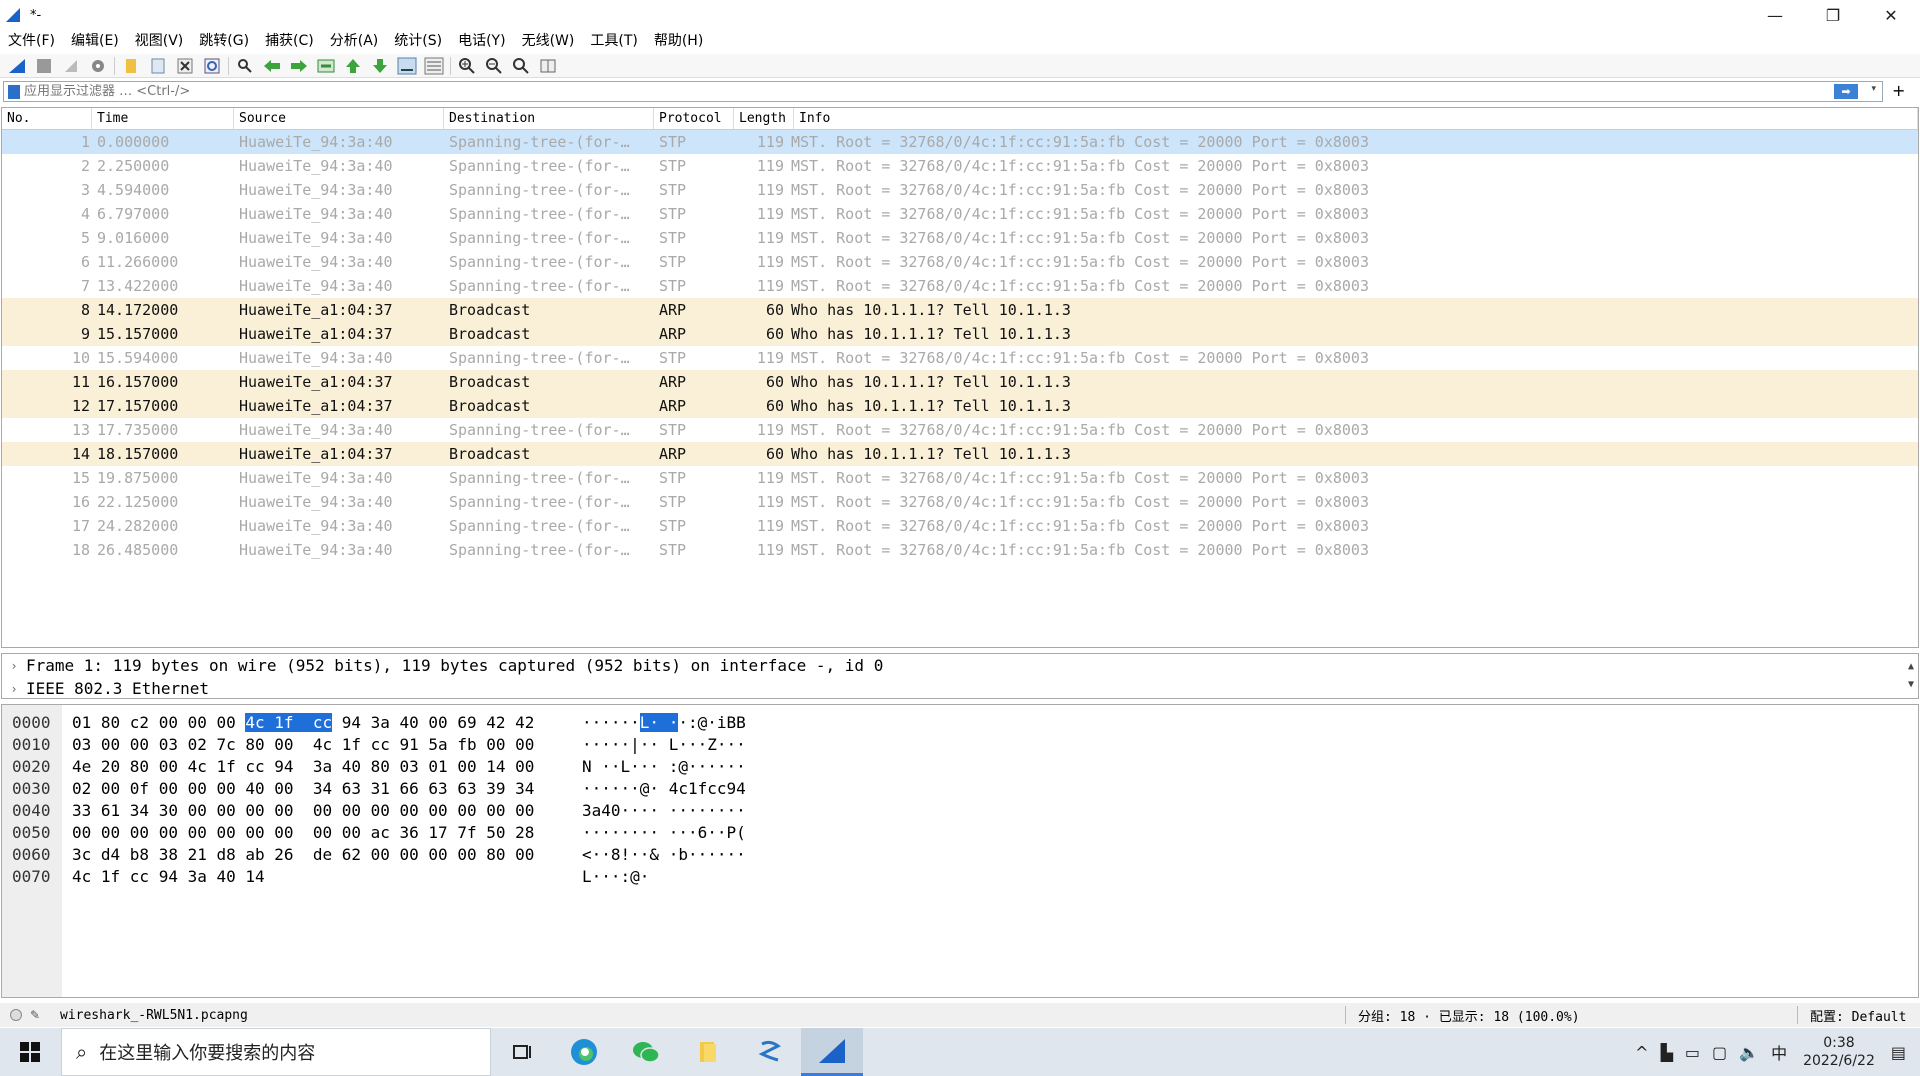  Describe the element at coordinates (659, 788) in the screenshot. I see `ascii-bytes: ······@· 4c1fcc94` at that location.